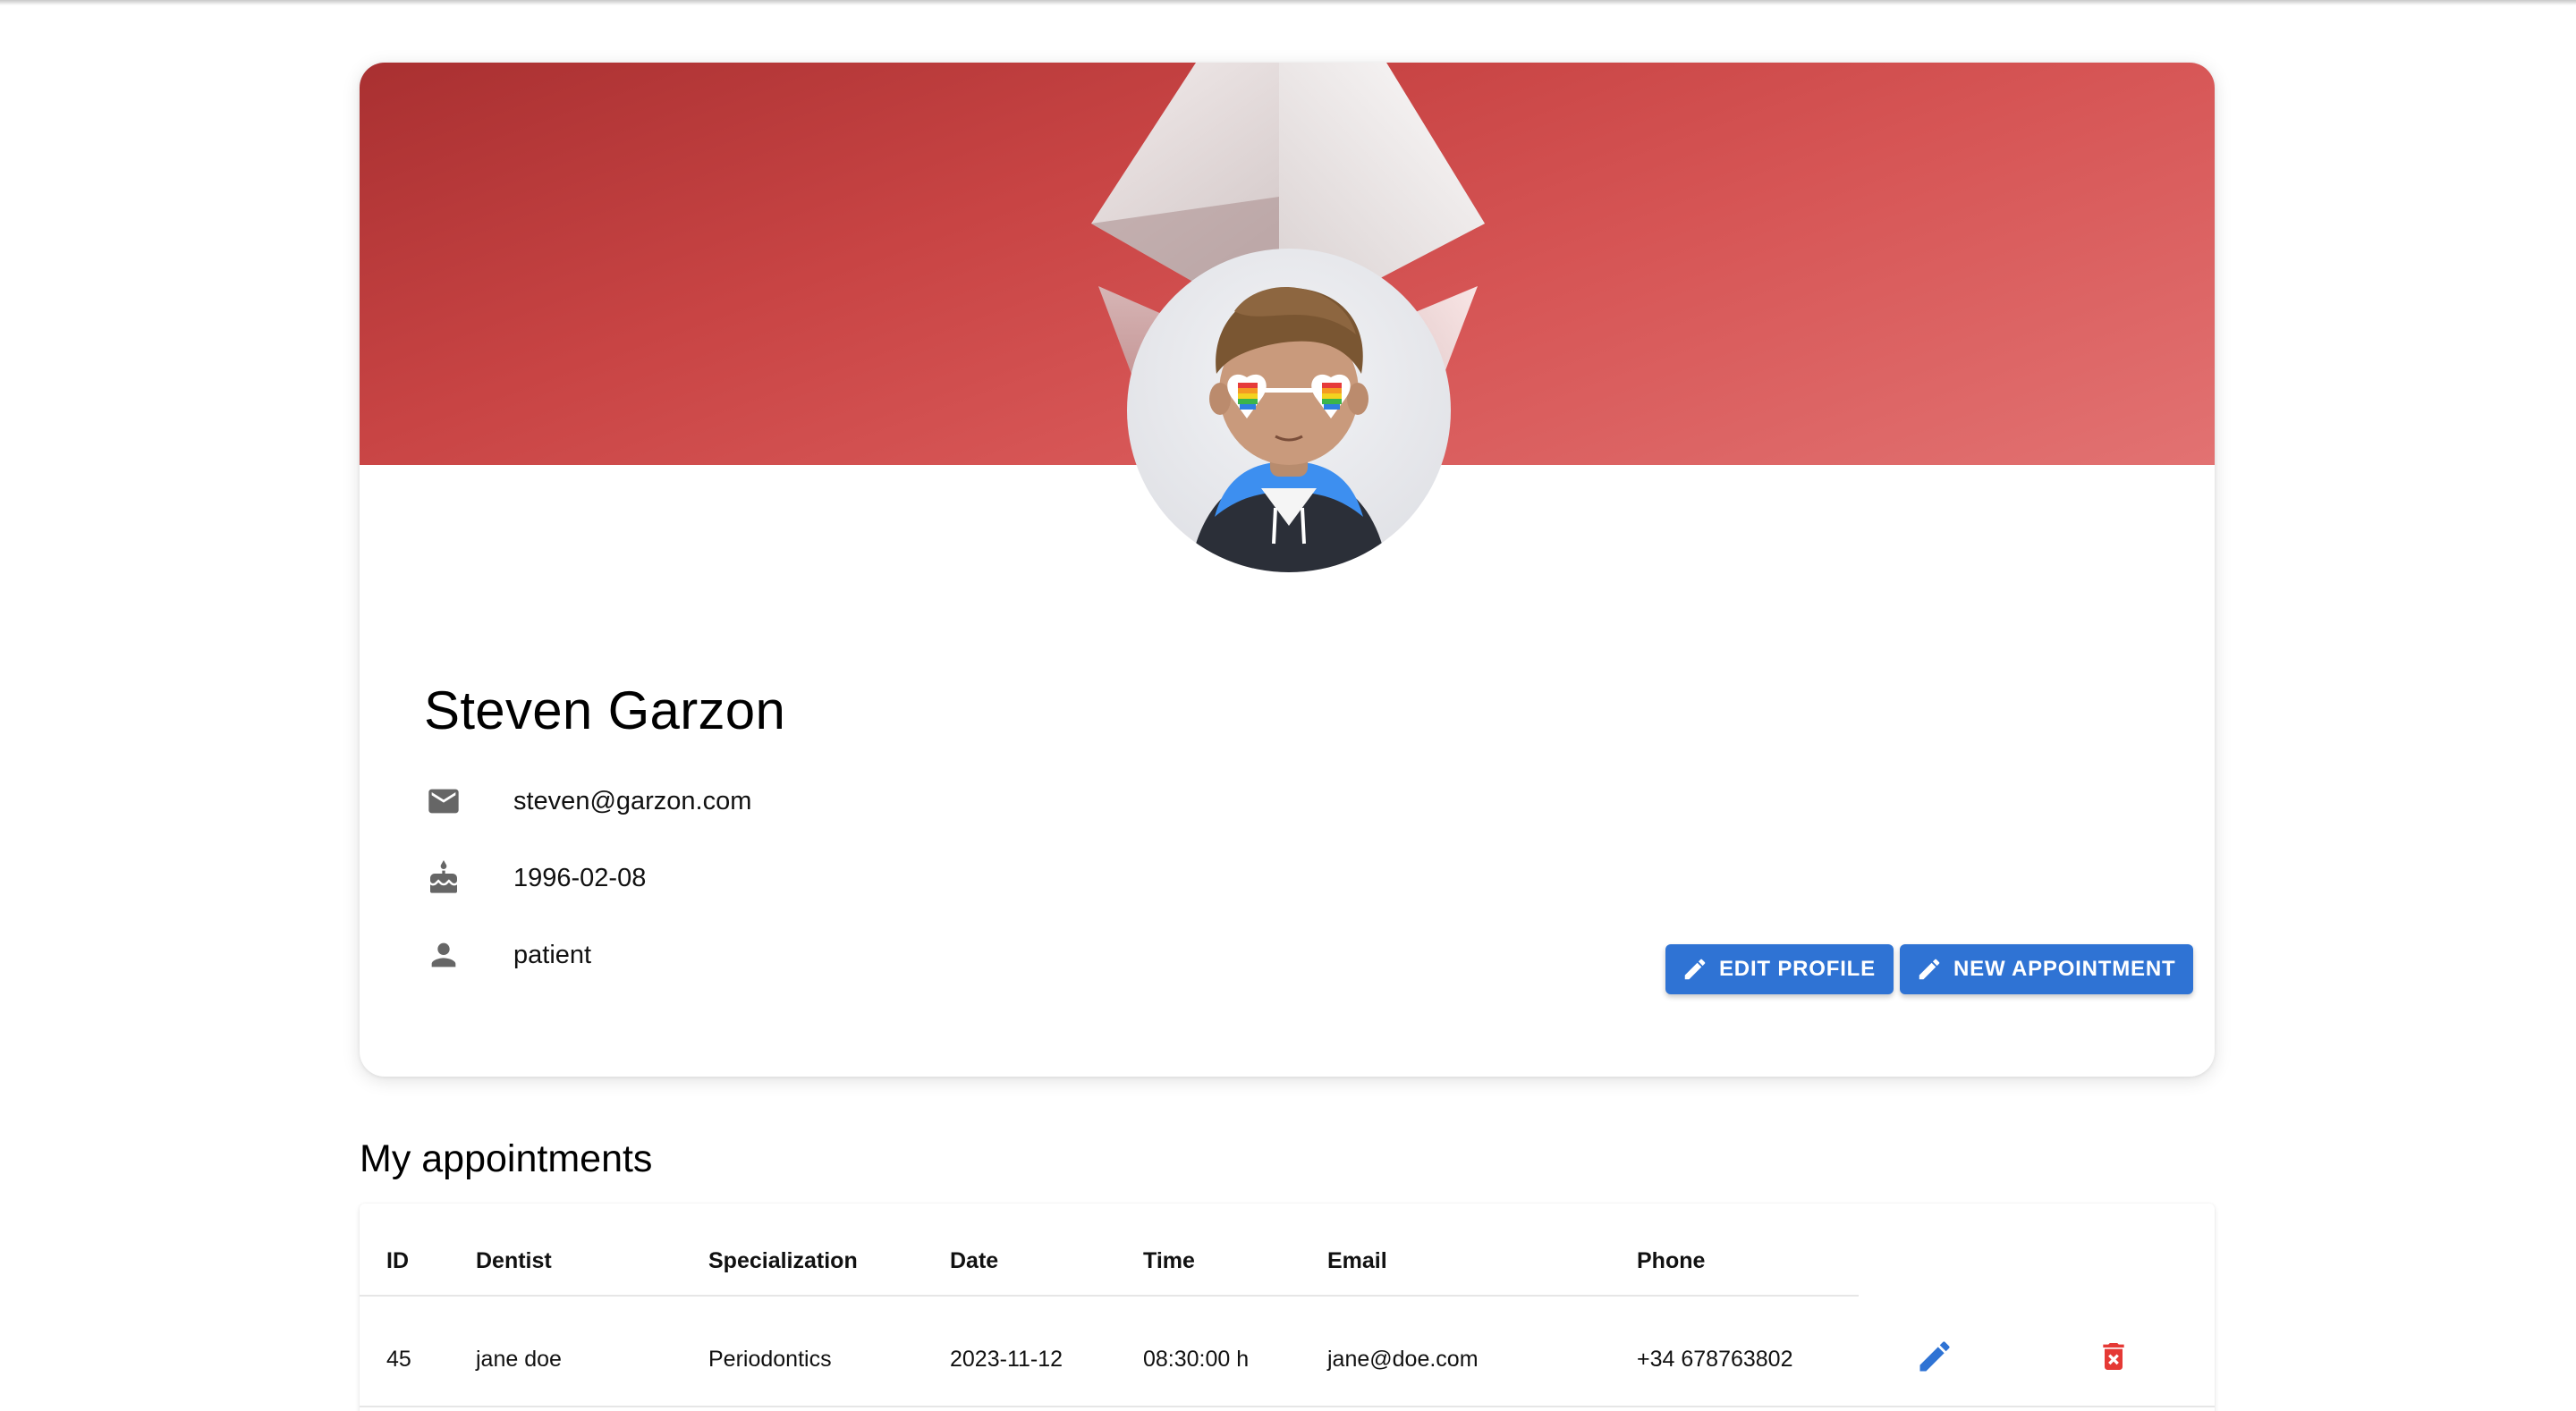 This screenshot has height=1411, width=2576. Describe the element at coordinates (519, 1360) in the screenshot. I see `cell-dentist: jane doe` at that location.